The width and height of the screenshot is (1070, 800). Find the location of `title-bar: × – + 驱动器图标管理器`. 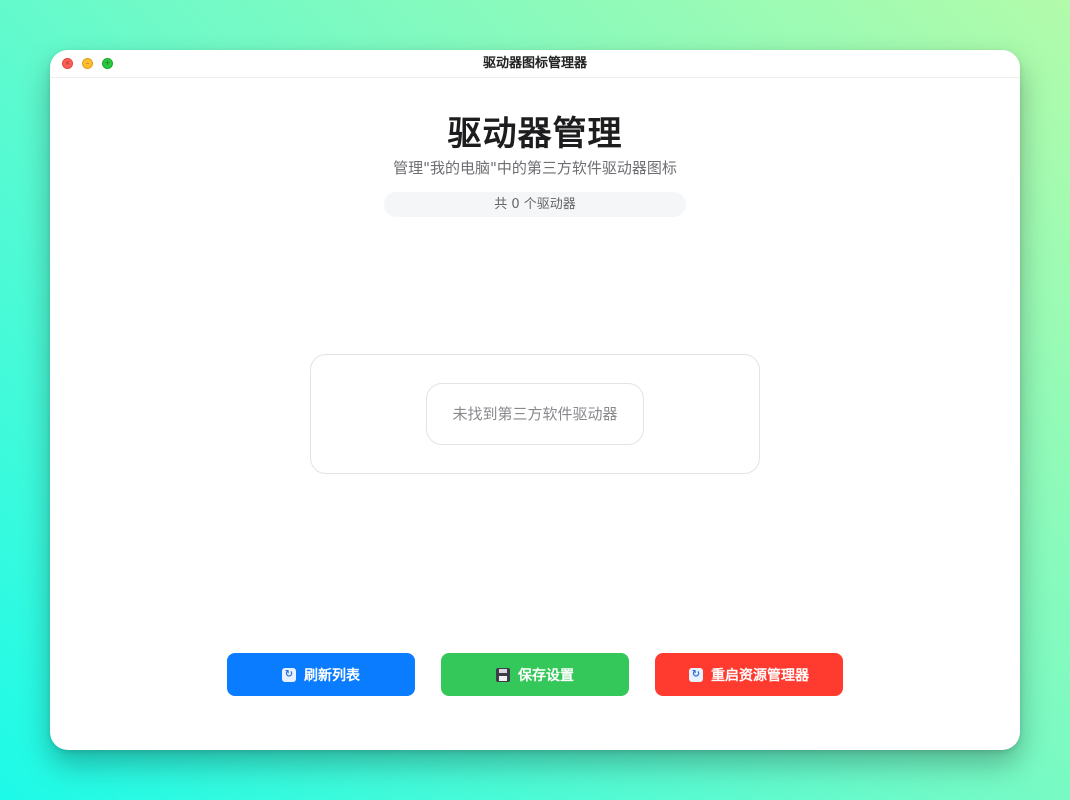

title-bar: × – + 驱动器图标管理器 is located at coordinates (535, 64).